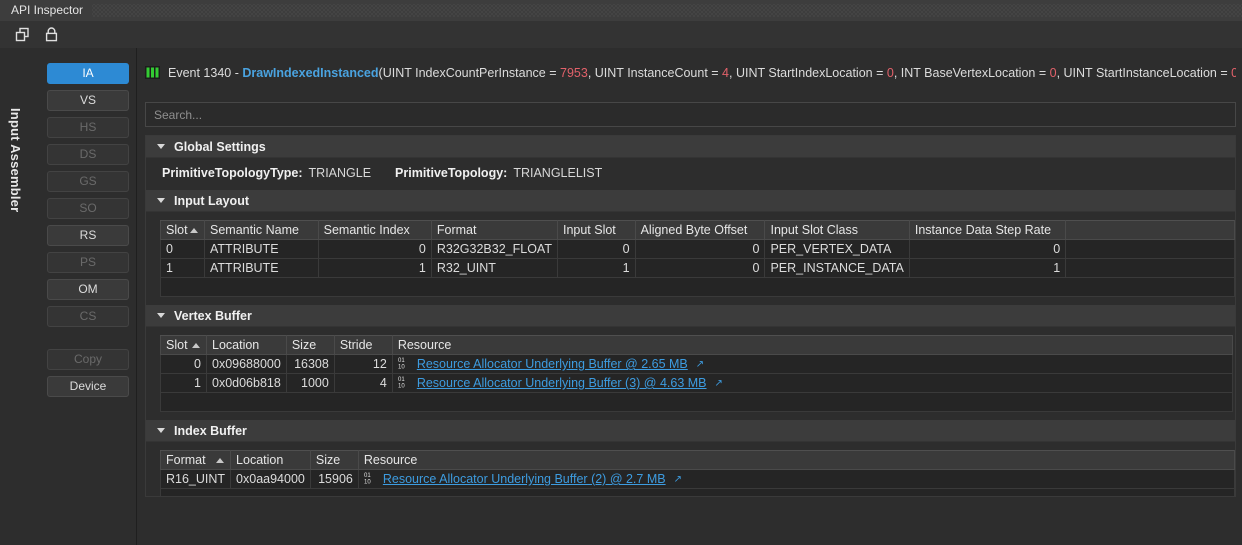 The width and height of the screenshot is (1242, 545). I want to click on section-title: Index Buffer, so click(210, 430).